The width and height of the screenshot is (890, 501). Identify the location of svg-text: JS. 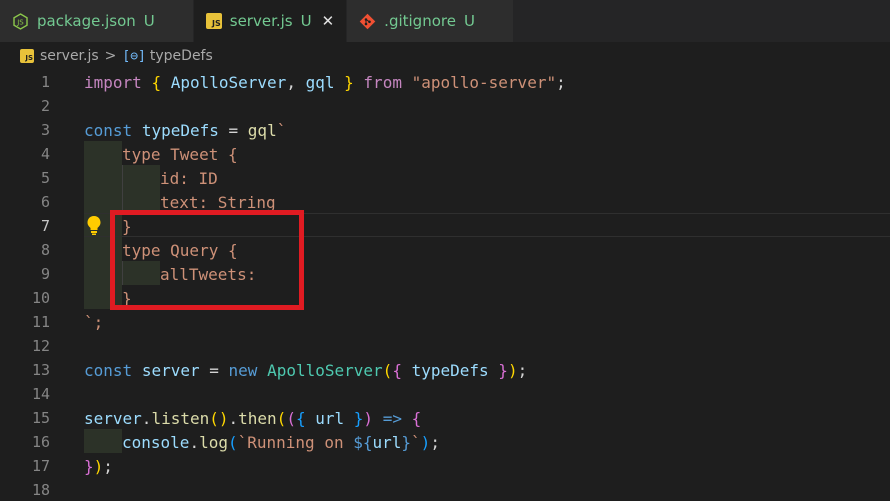
(20, 22).